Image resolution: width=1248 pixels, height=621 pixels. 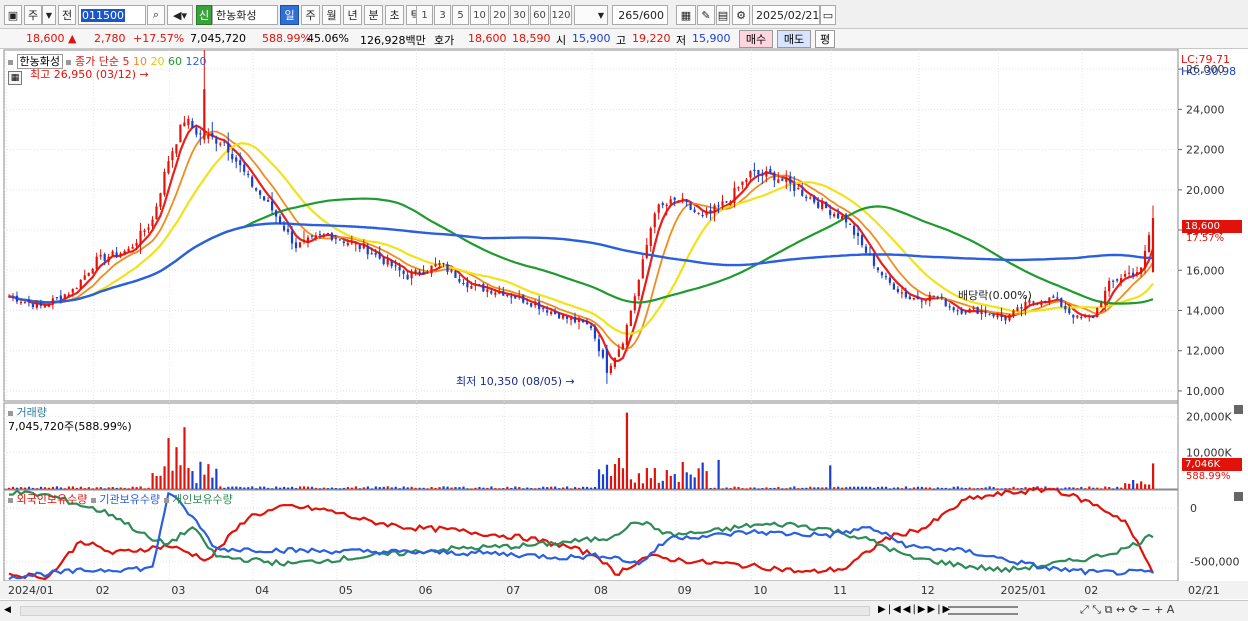 What do you see at coordinates (245, 15) in the screenshot?
I see `stock-name-field: 한농화성` at bounding box center [245, 15].